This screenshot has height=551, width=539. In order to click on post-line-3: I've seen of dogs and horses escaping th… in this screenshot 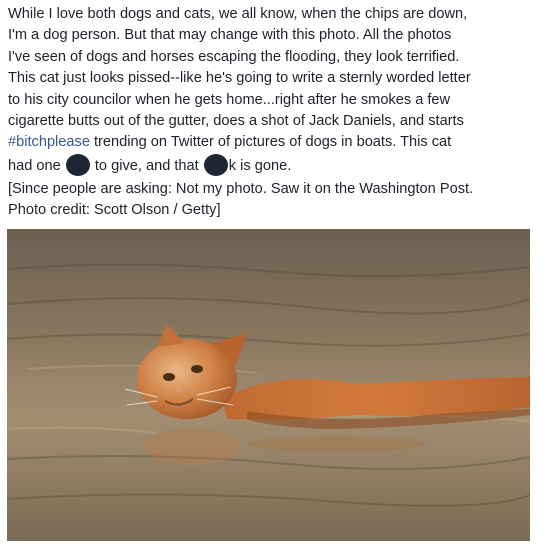, I will do `click(234, 56)`.